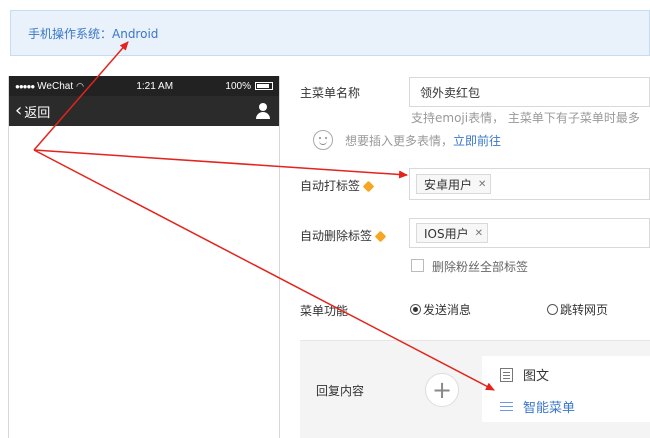 This screenshot has width=650, height=438. Describe the element at coordinates (37, 113) in the screenshot. I see `back-label: 返回` at that location.